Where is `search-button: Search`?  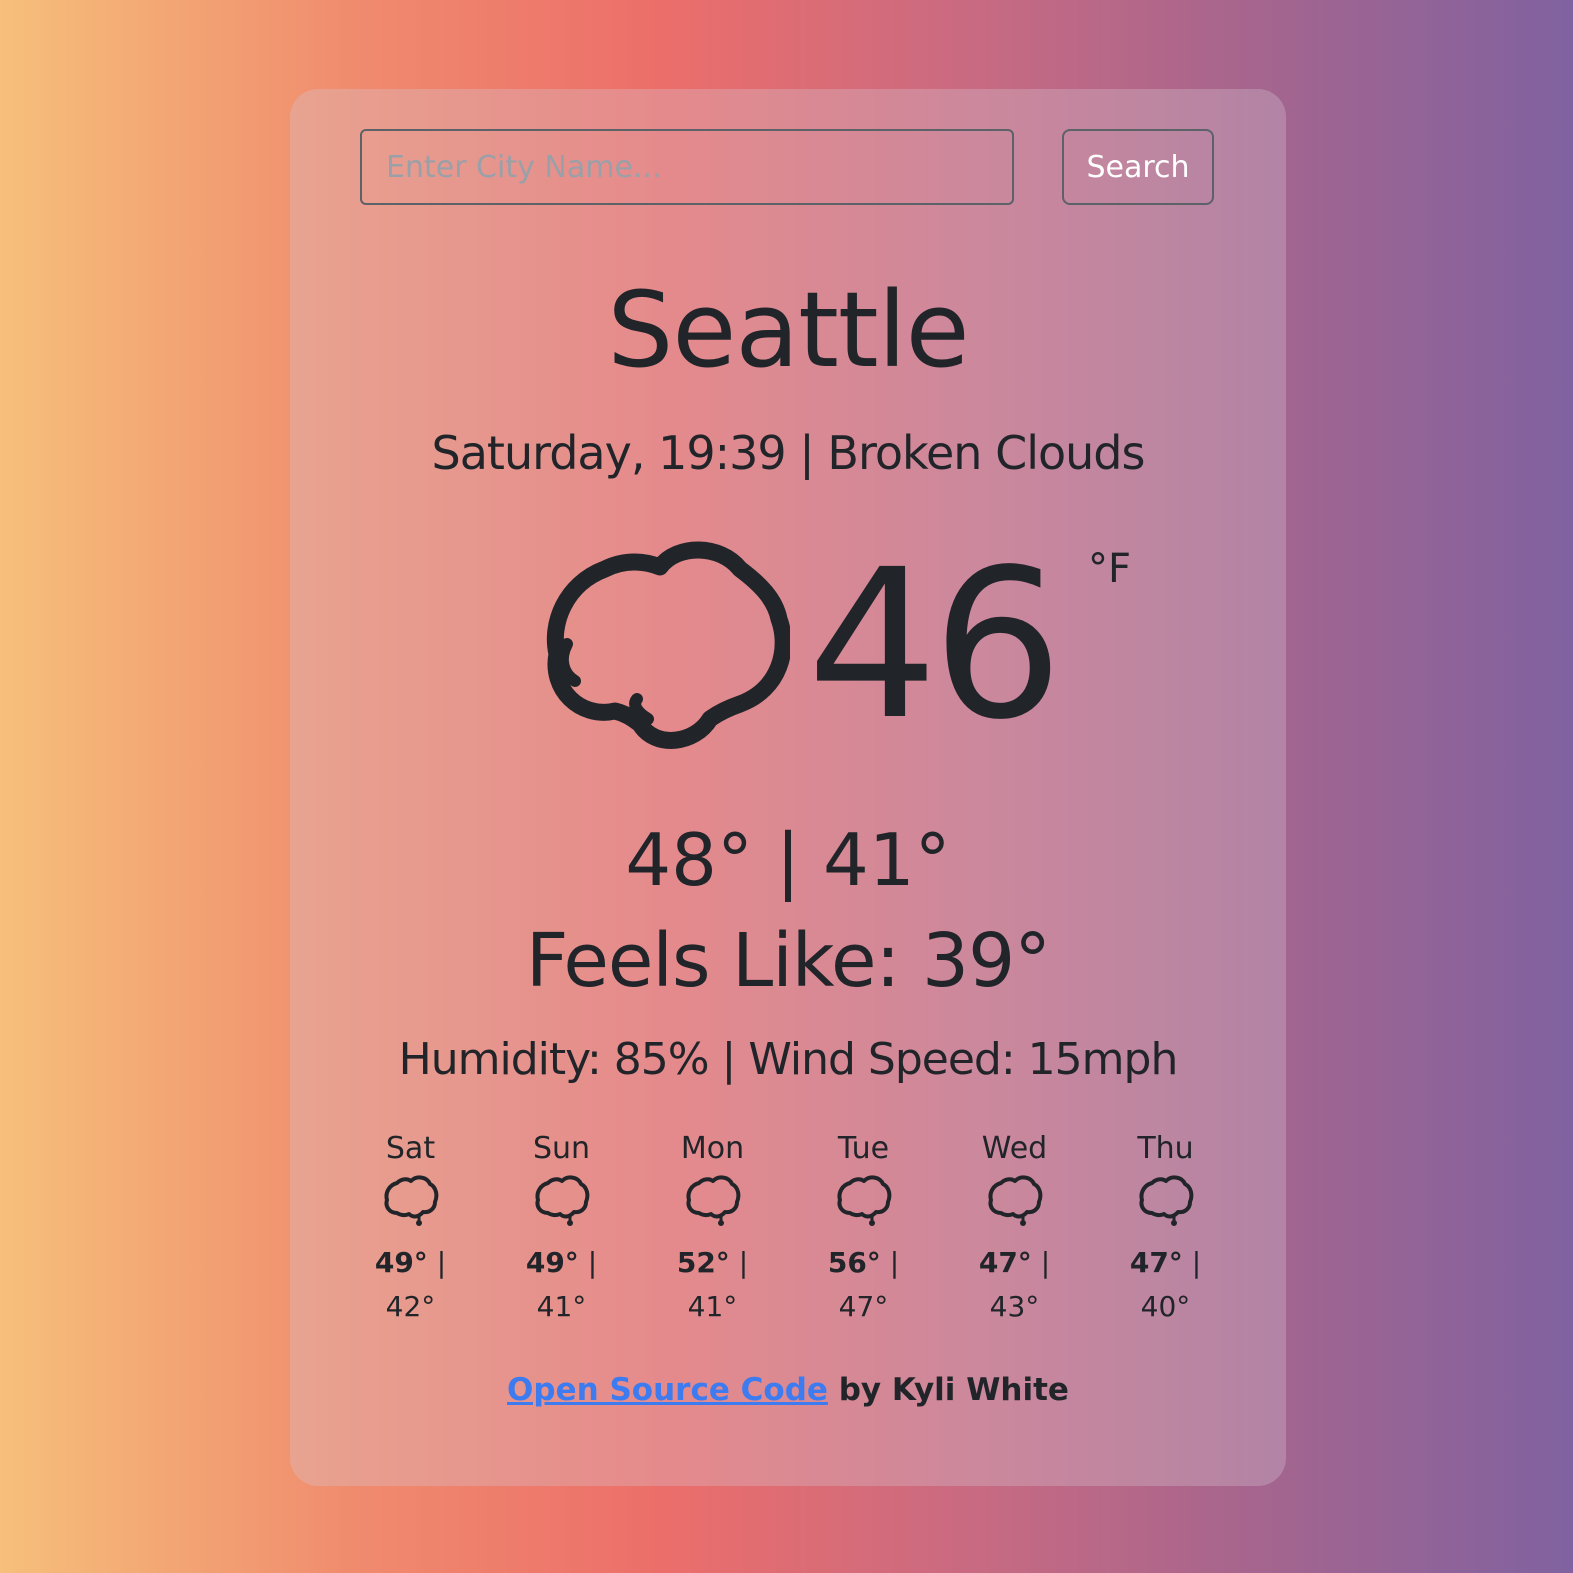
search-button: Search is located at coordinates (1138, 167).